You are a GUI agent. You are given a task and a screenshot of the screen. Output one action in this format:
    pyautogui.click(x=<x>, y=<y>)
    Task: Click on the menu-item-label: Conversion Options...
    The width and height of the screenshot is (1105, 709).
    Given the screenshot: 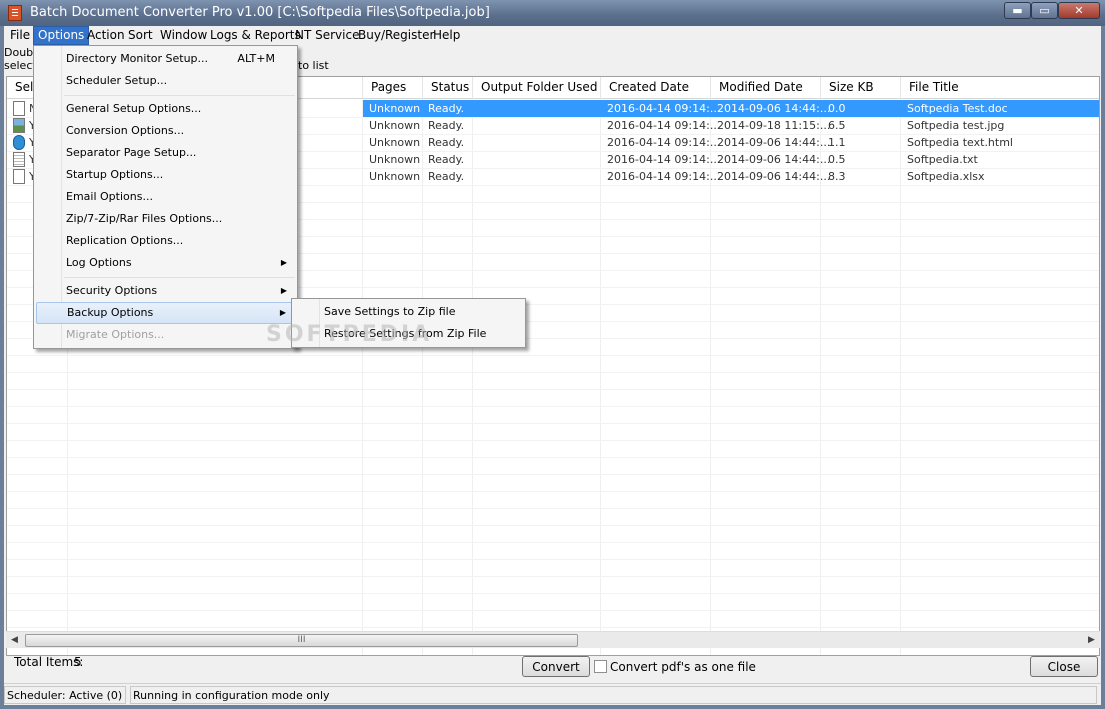 What is the action you would take?
    pyautogui.click(x=125, y=130)
    